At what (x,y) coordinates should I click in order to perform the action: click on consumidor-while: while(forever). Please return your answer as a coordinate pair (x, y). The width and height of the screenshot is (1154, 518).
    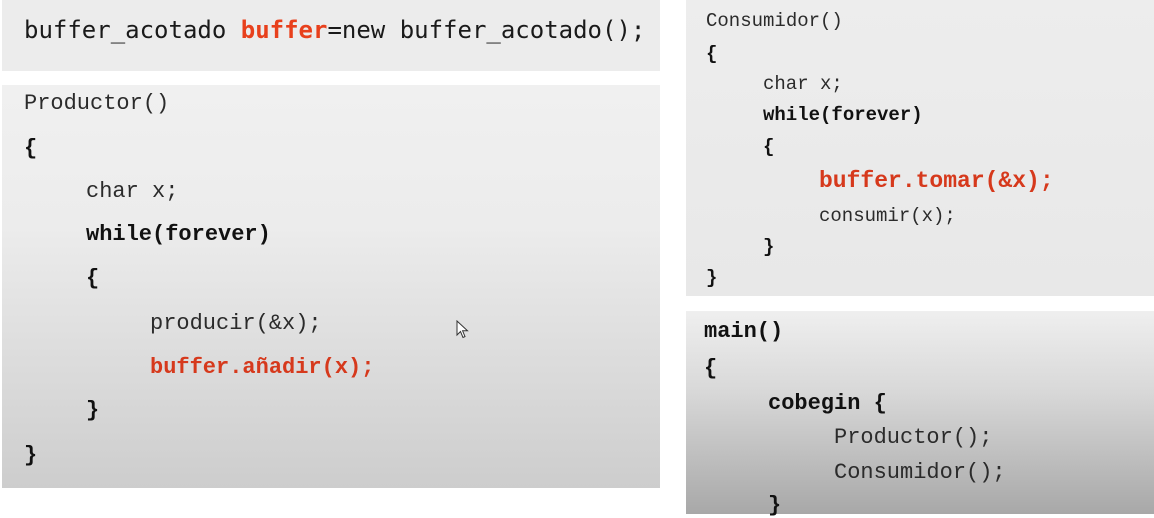
    Looking at the image, I should click on (843, 115).